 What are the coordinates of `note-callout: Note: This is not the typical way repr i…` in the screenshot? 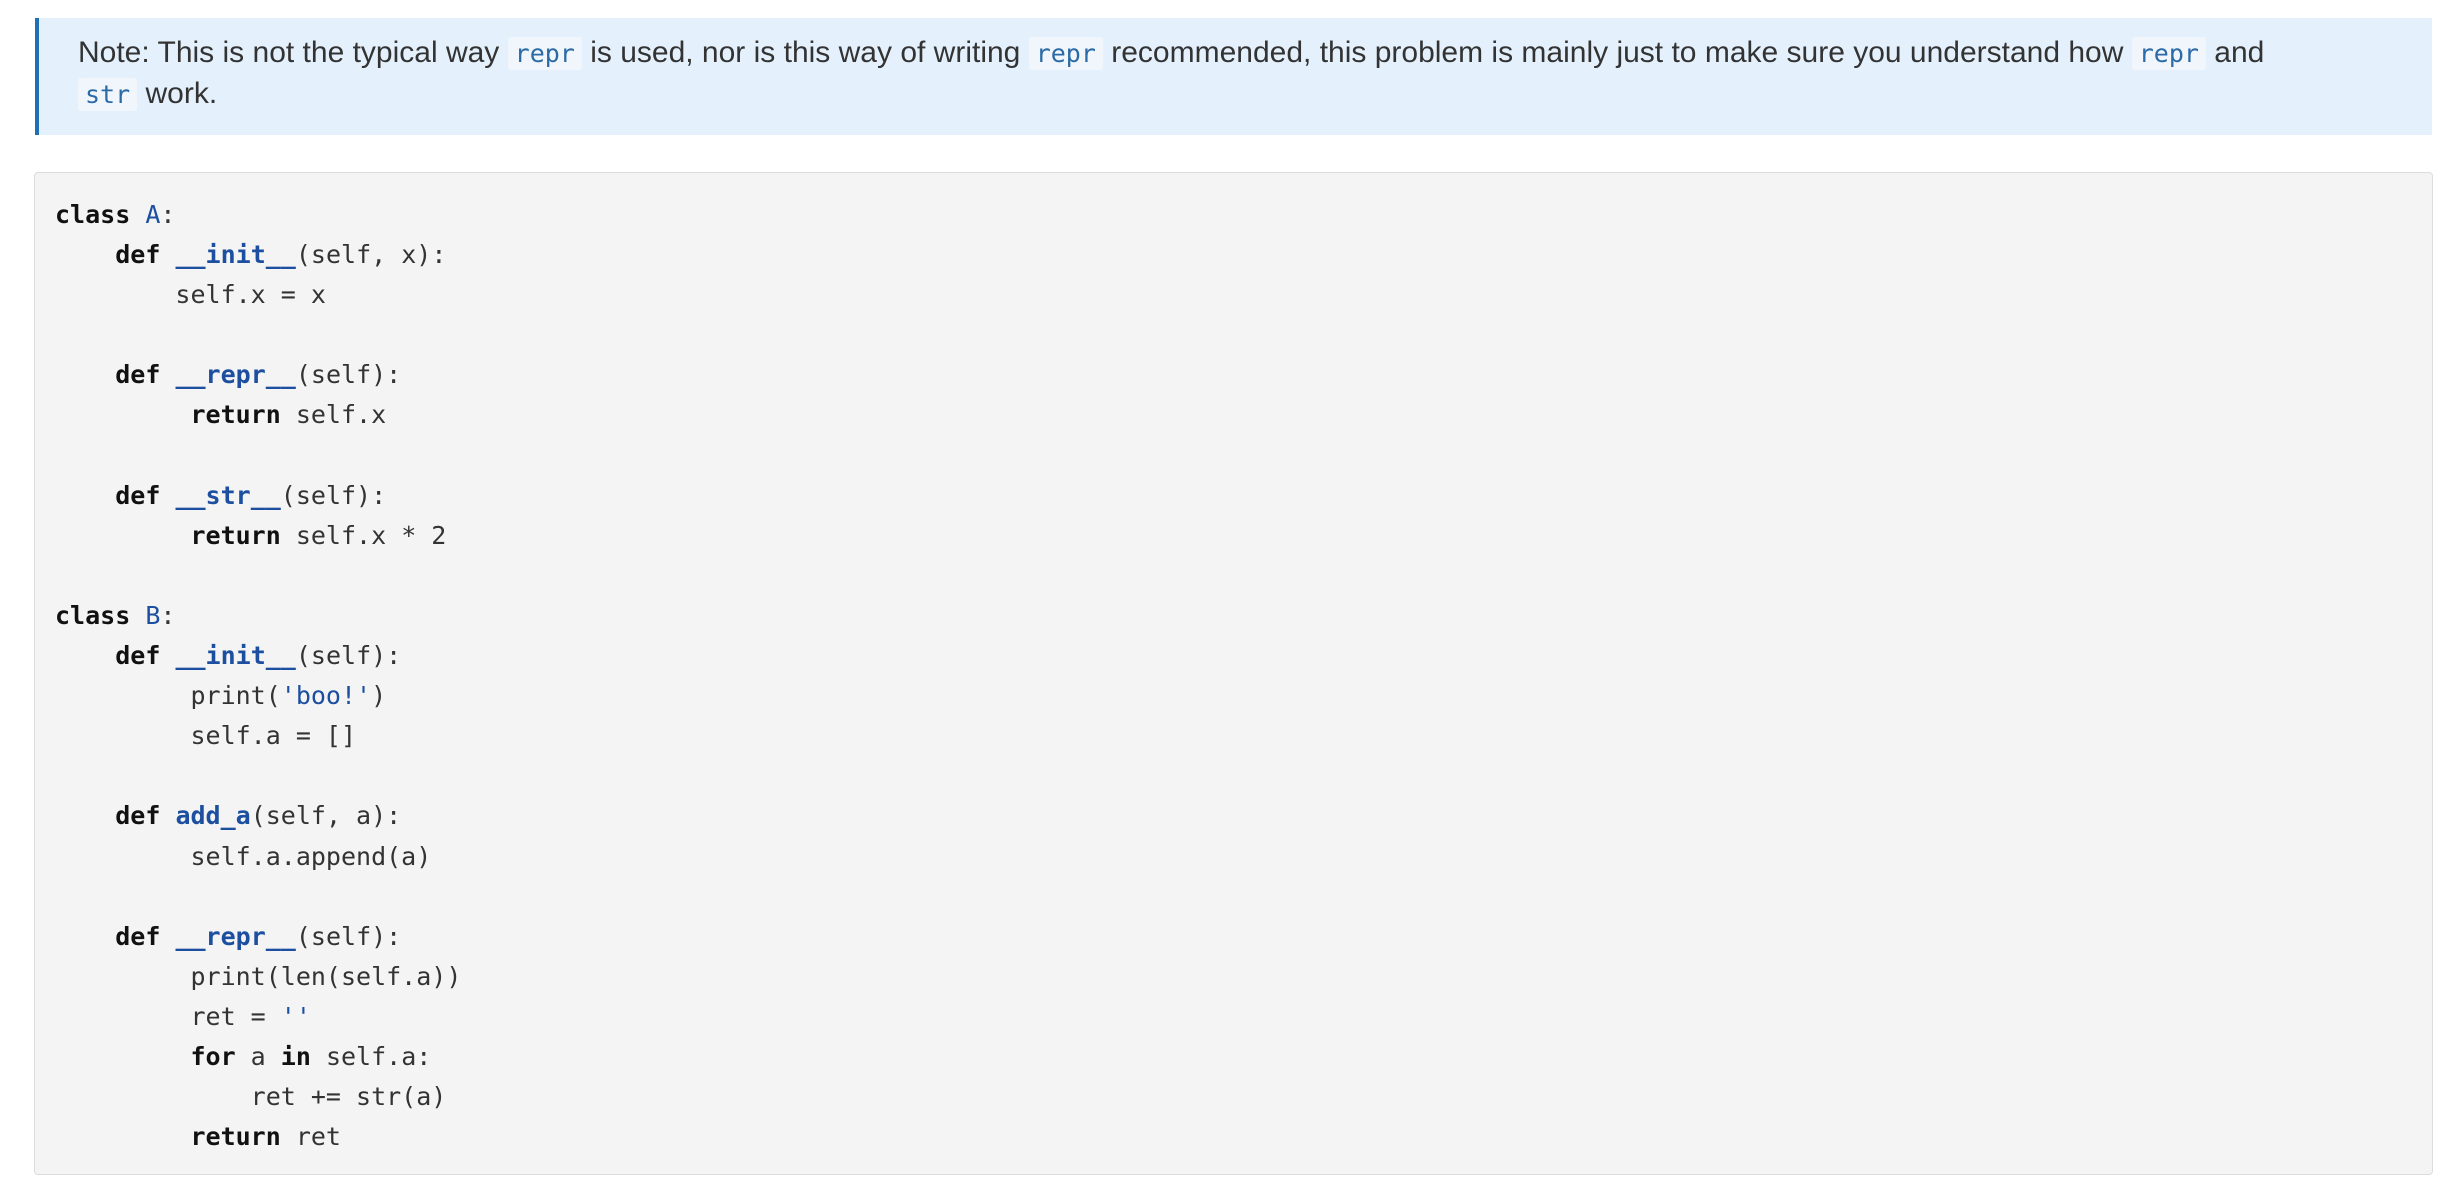 It's located at (1233, 76).